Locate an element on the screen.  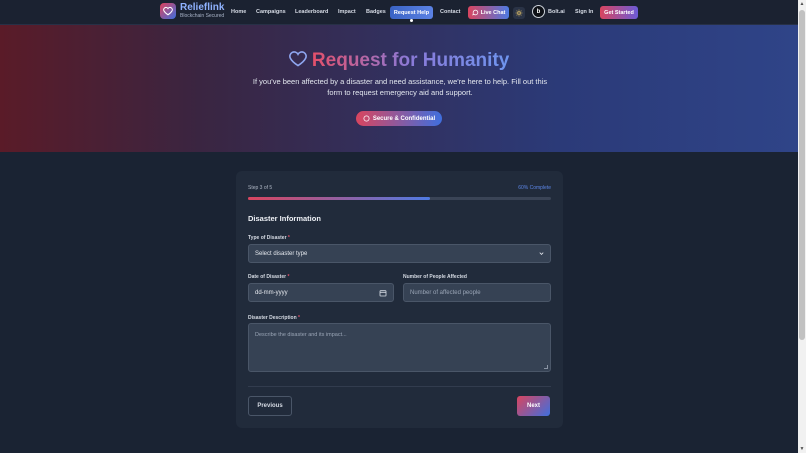
theme-toggle-button is located at coordinates (519, 13).